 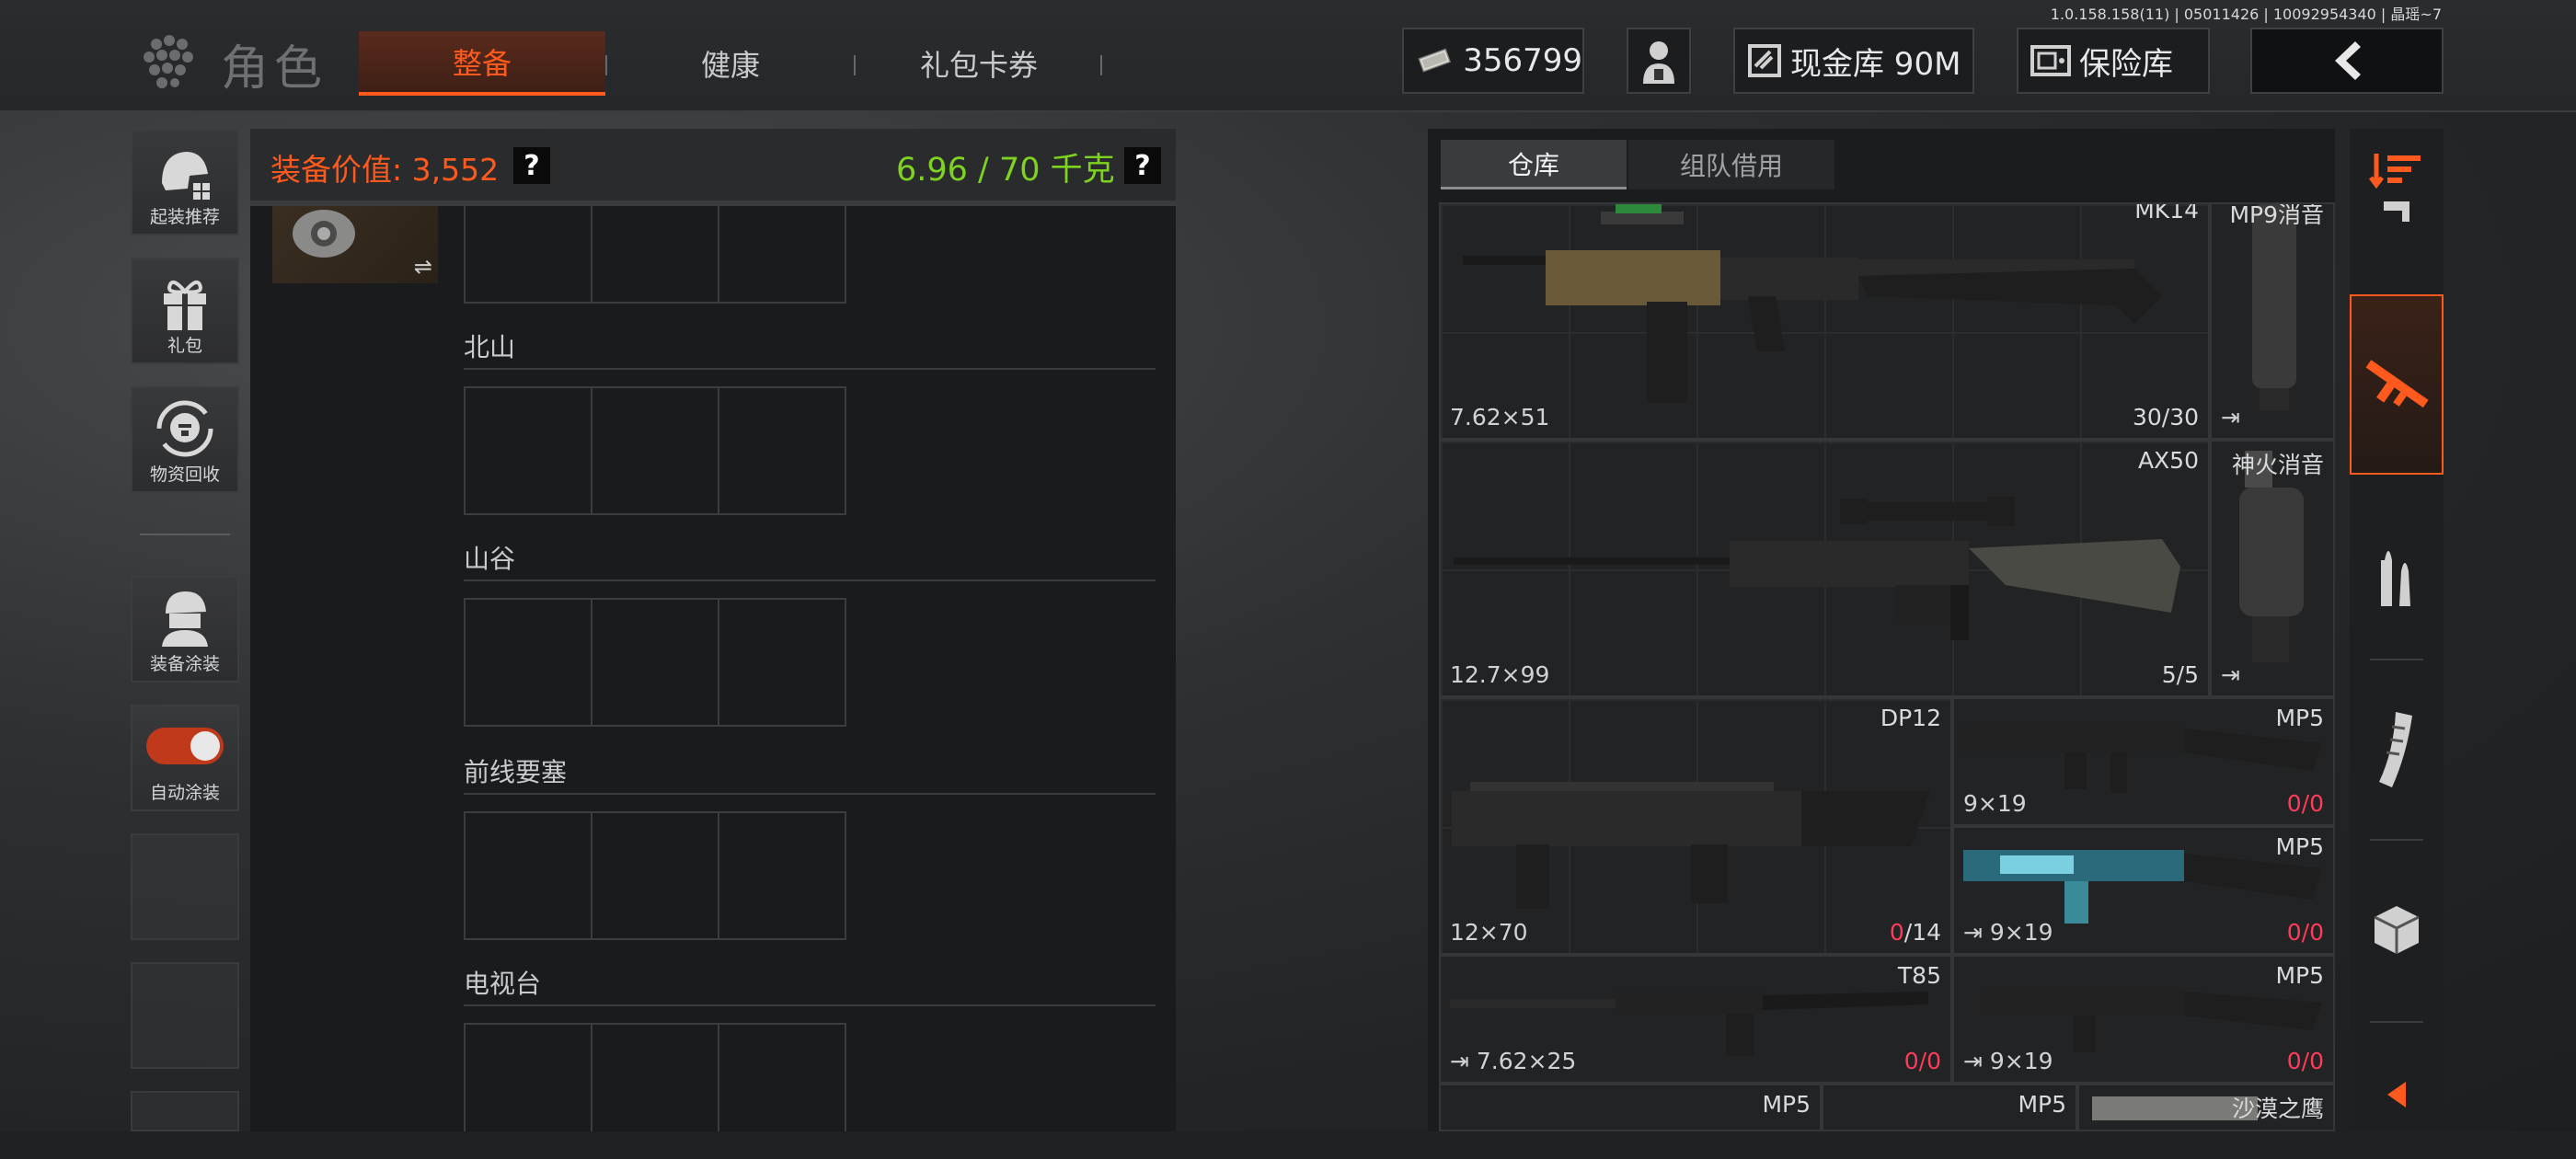 What do you see at coordinates (1513, 1061) in the screenshot?
I see `weapon-caliber: ⇥ 7.62×25` at bounding box center [1513, 1061].